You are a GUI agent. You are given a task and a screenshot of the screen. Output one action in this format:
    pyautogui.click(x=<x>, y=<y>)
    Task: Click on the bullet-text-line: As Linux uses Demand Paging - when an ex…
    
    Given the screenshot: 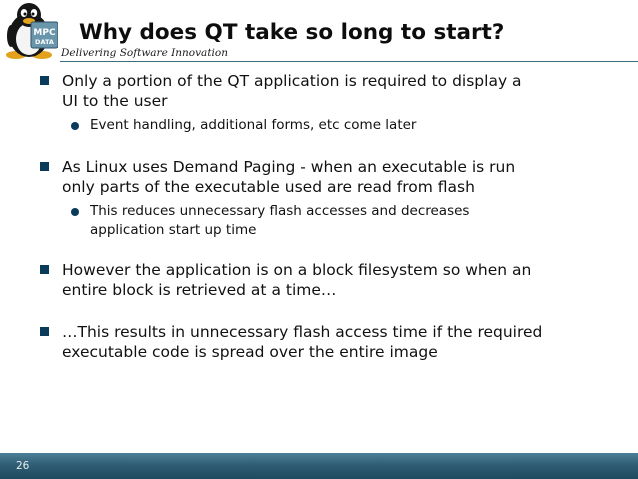 What is the action you would take?
    pyautogui.click(x=289, y=167)
    